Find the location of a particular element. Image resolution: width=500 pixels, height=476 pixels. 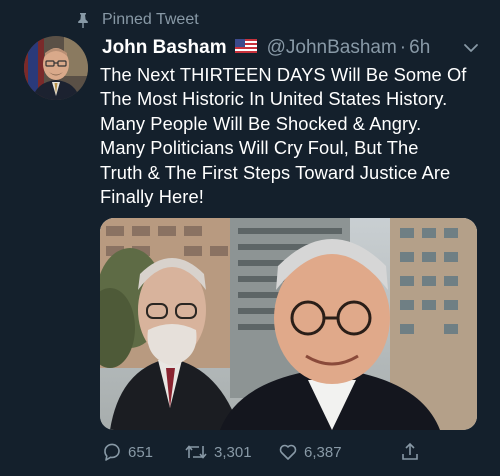

reply-button: 651 is located at coordinates (127, 452).